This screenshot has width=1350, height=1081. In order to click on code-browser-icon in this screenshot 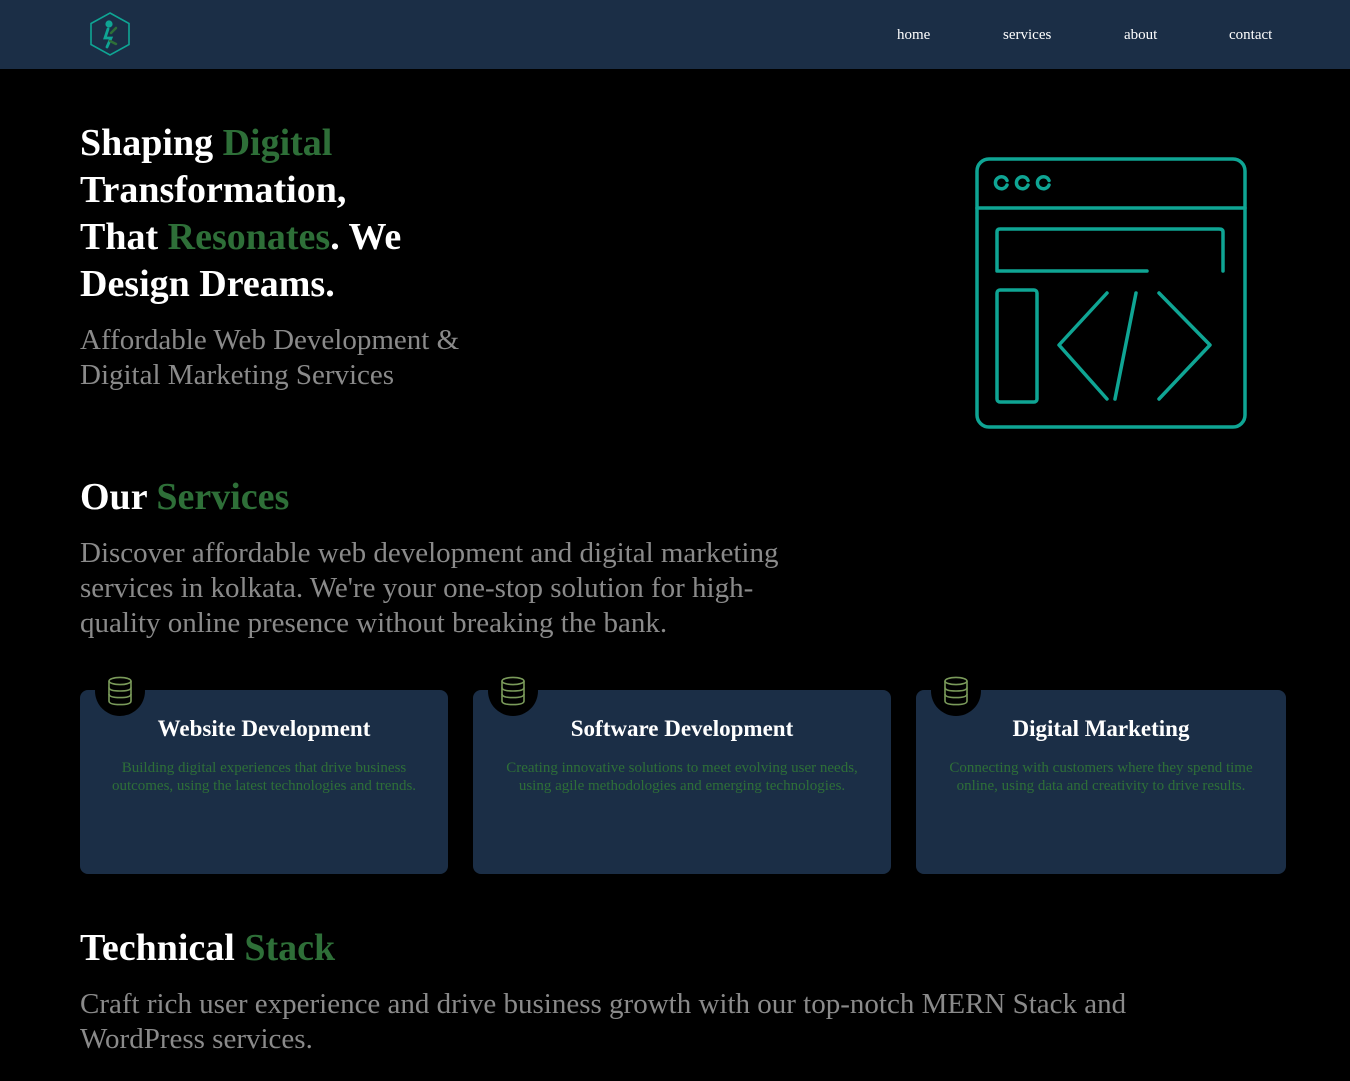, I will do `click(1111, 293)`.